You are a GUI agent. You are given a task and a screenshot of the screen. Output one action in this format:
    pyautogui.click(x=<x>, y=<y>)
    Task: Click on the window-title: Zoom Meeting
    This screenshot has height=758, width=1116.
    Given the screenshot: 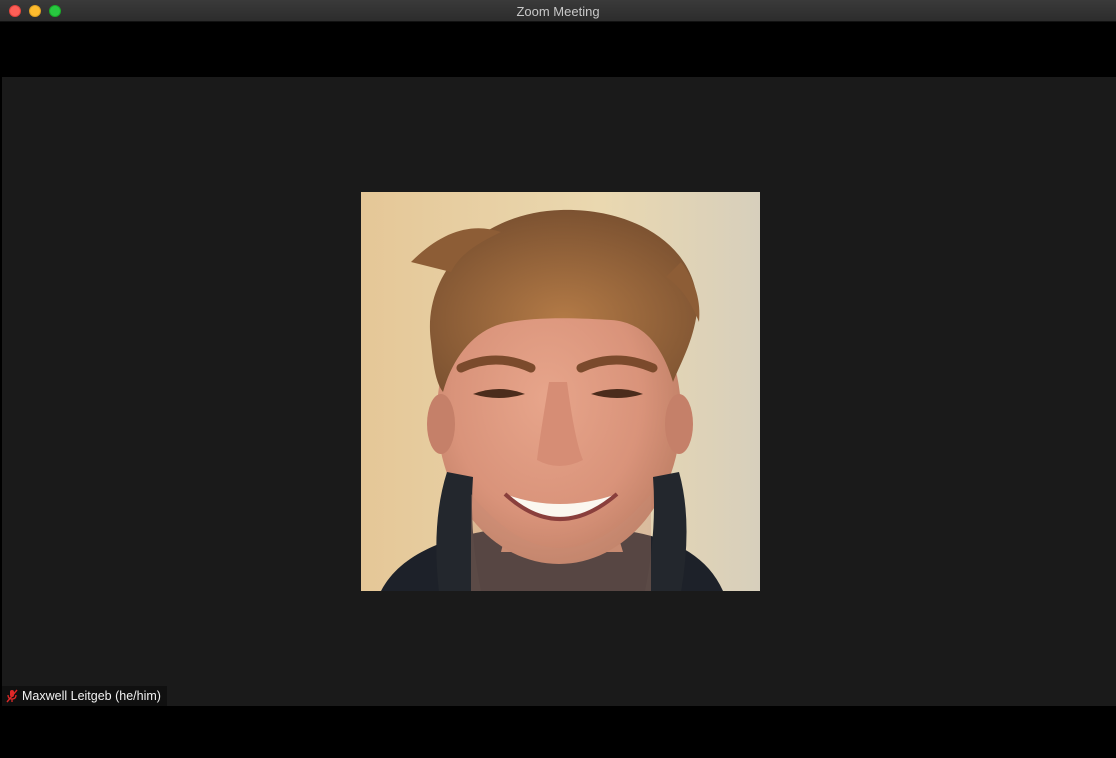 What is the action you would take?
    pyautogui.click(x=558, y=11)
    